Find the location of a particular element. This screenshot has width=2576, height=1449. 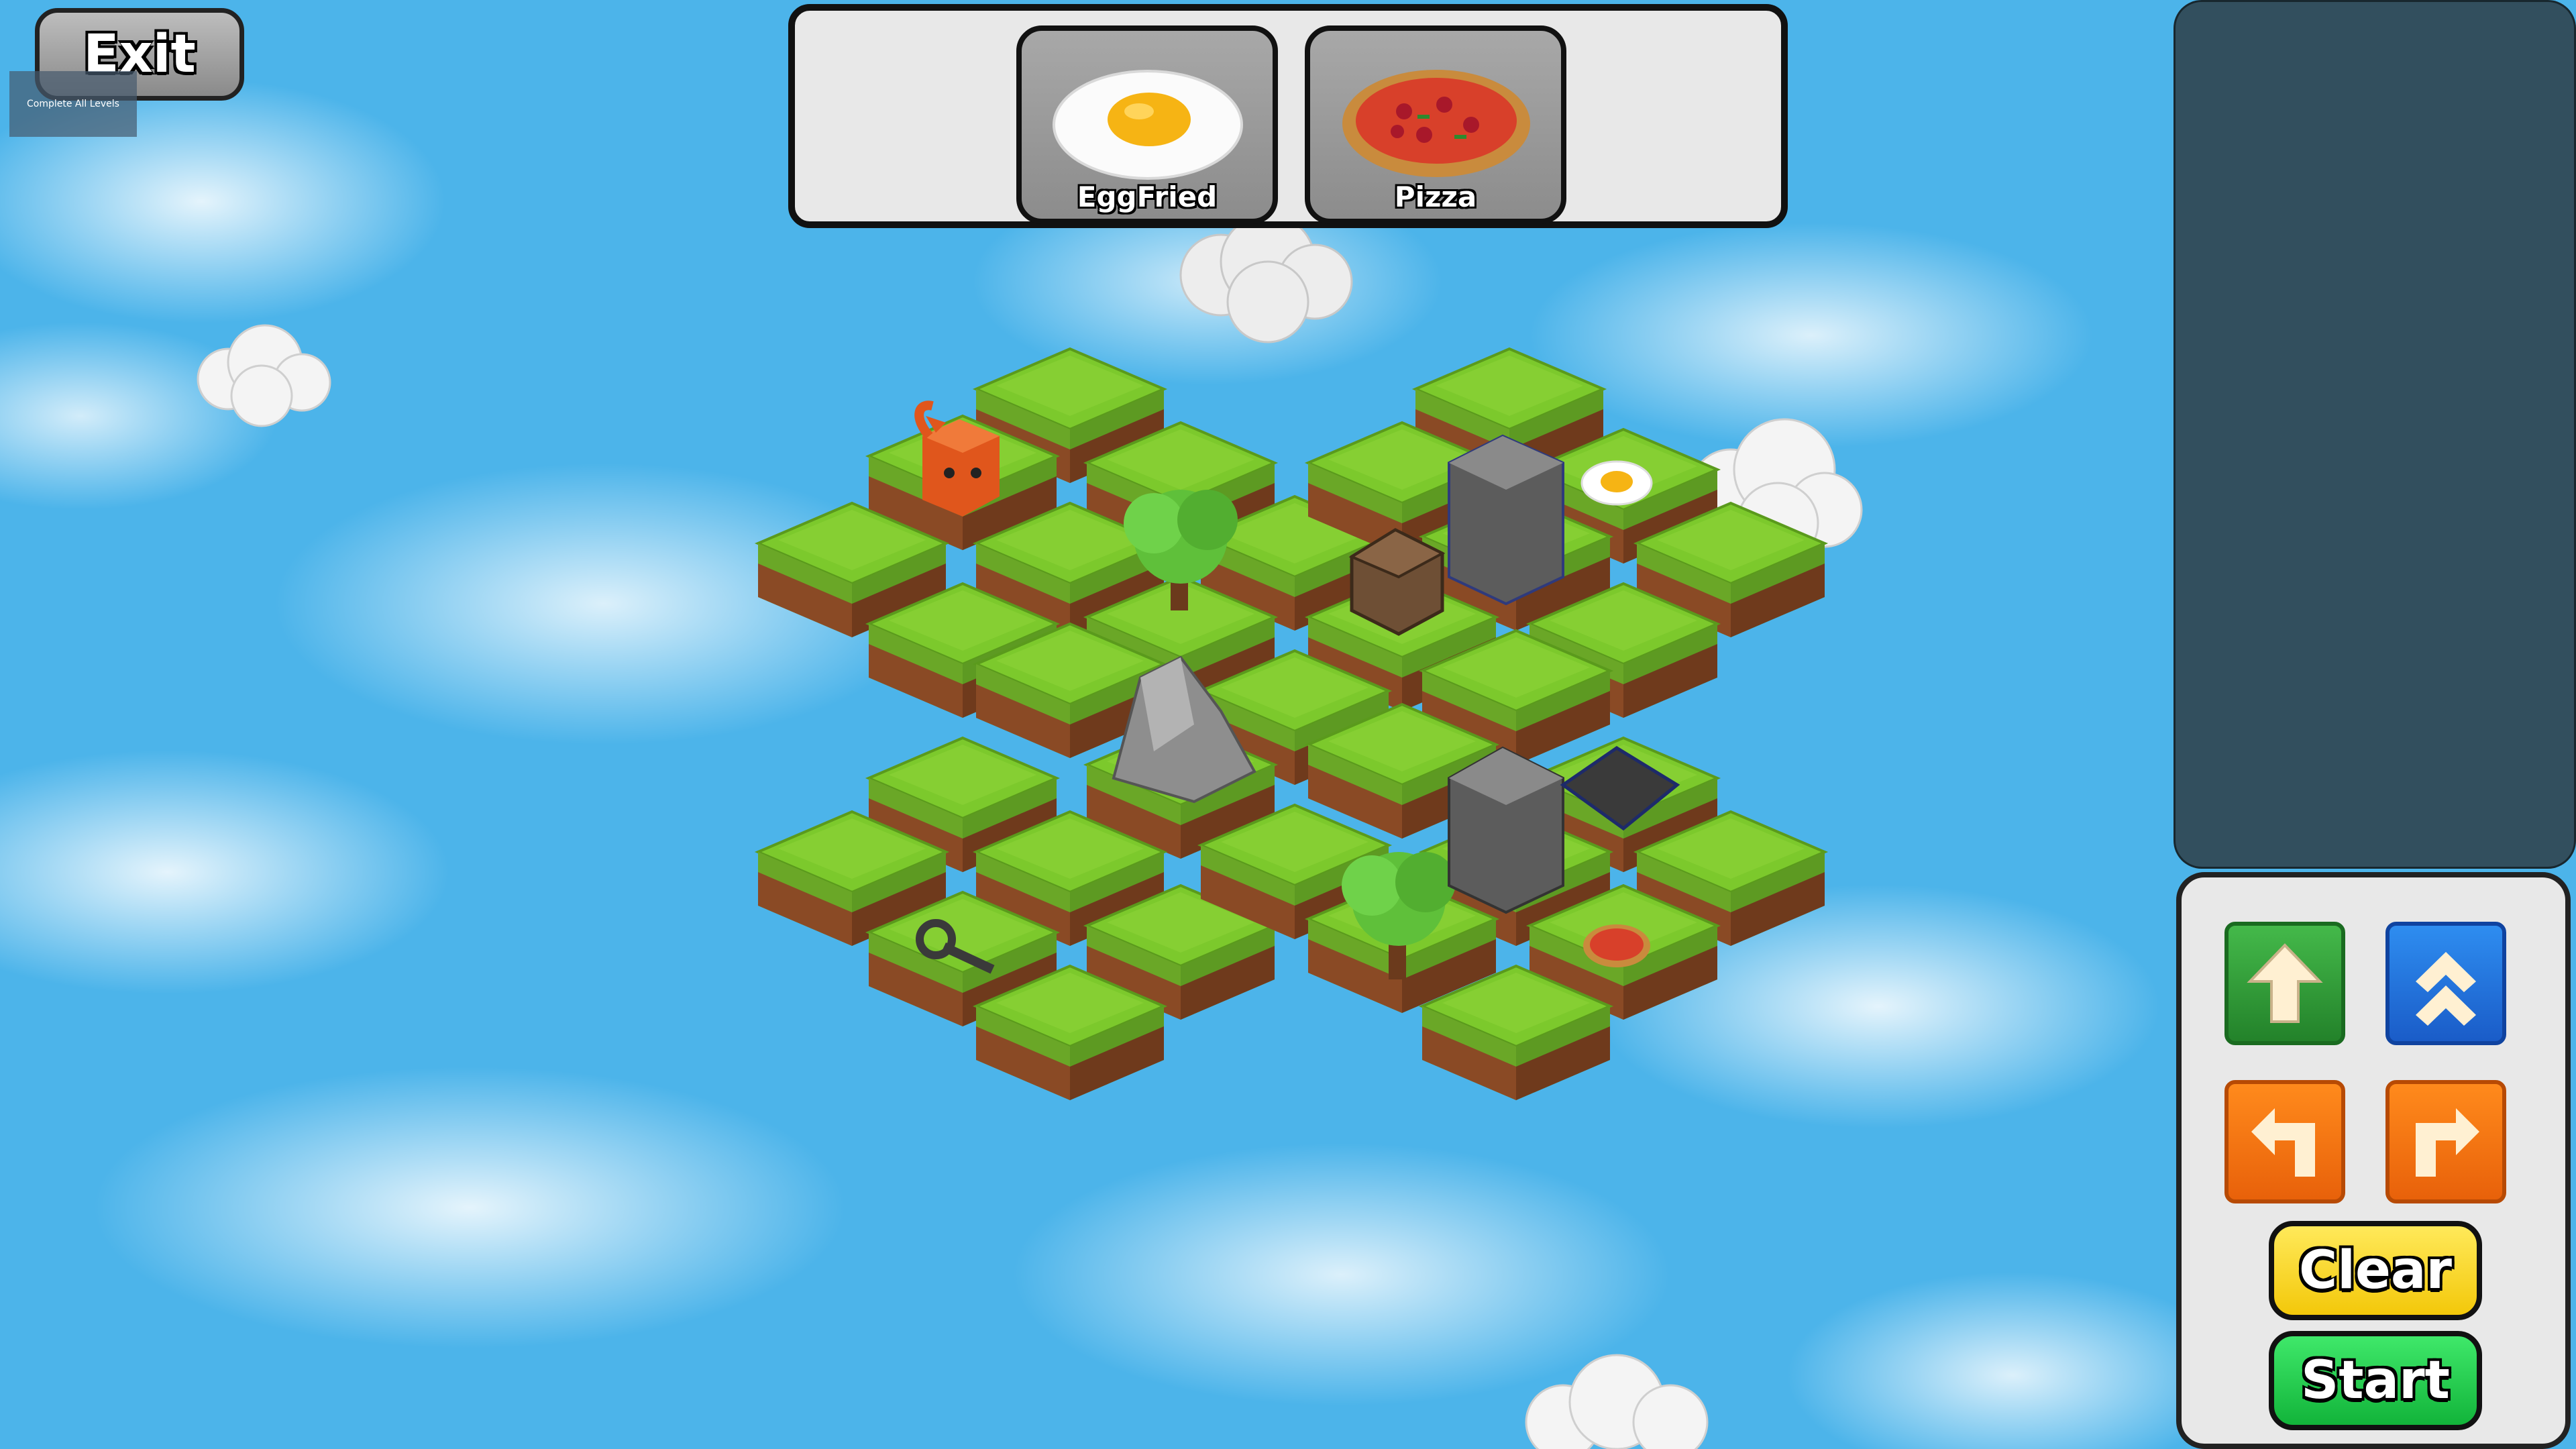

jump-button is located at coordinates (2445, 983).